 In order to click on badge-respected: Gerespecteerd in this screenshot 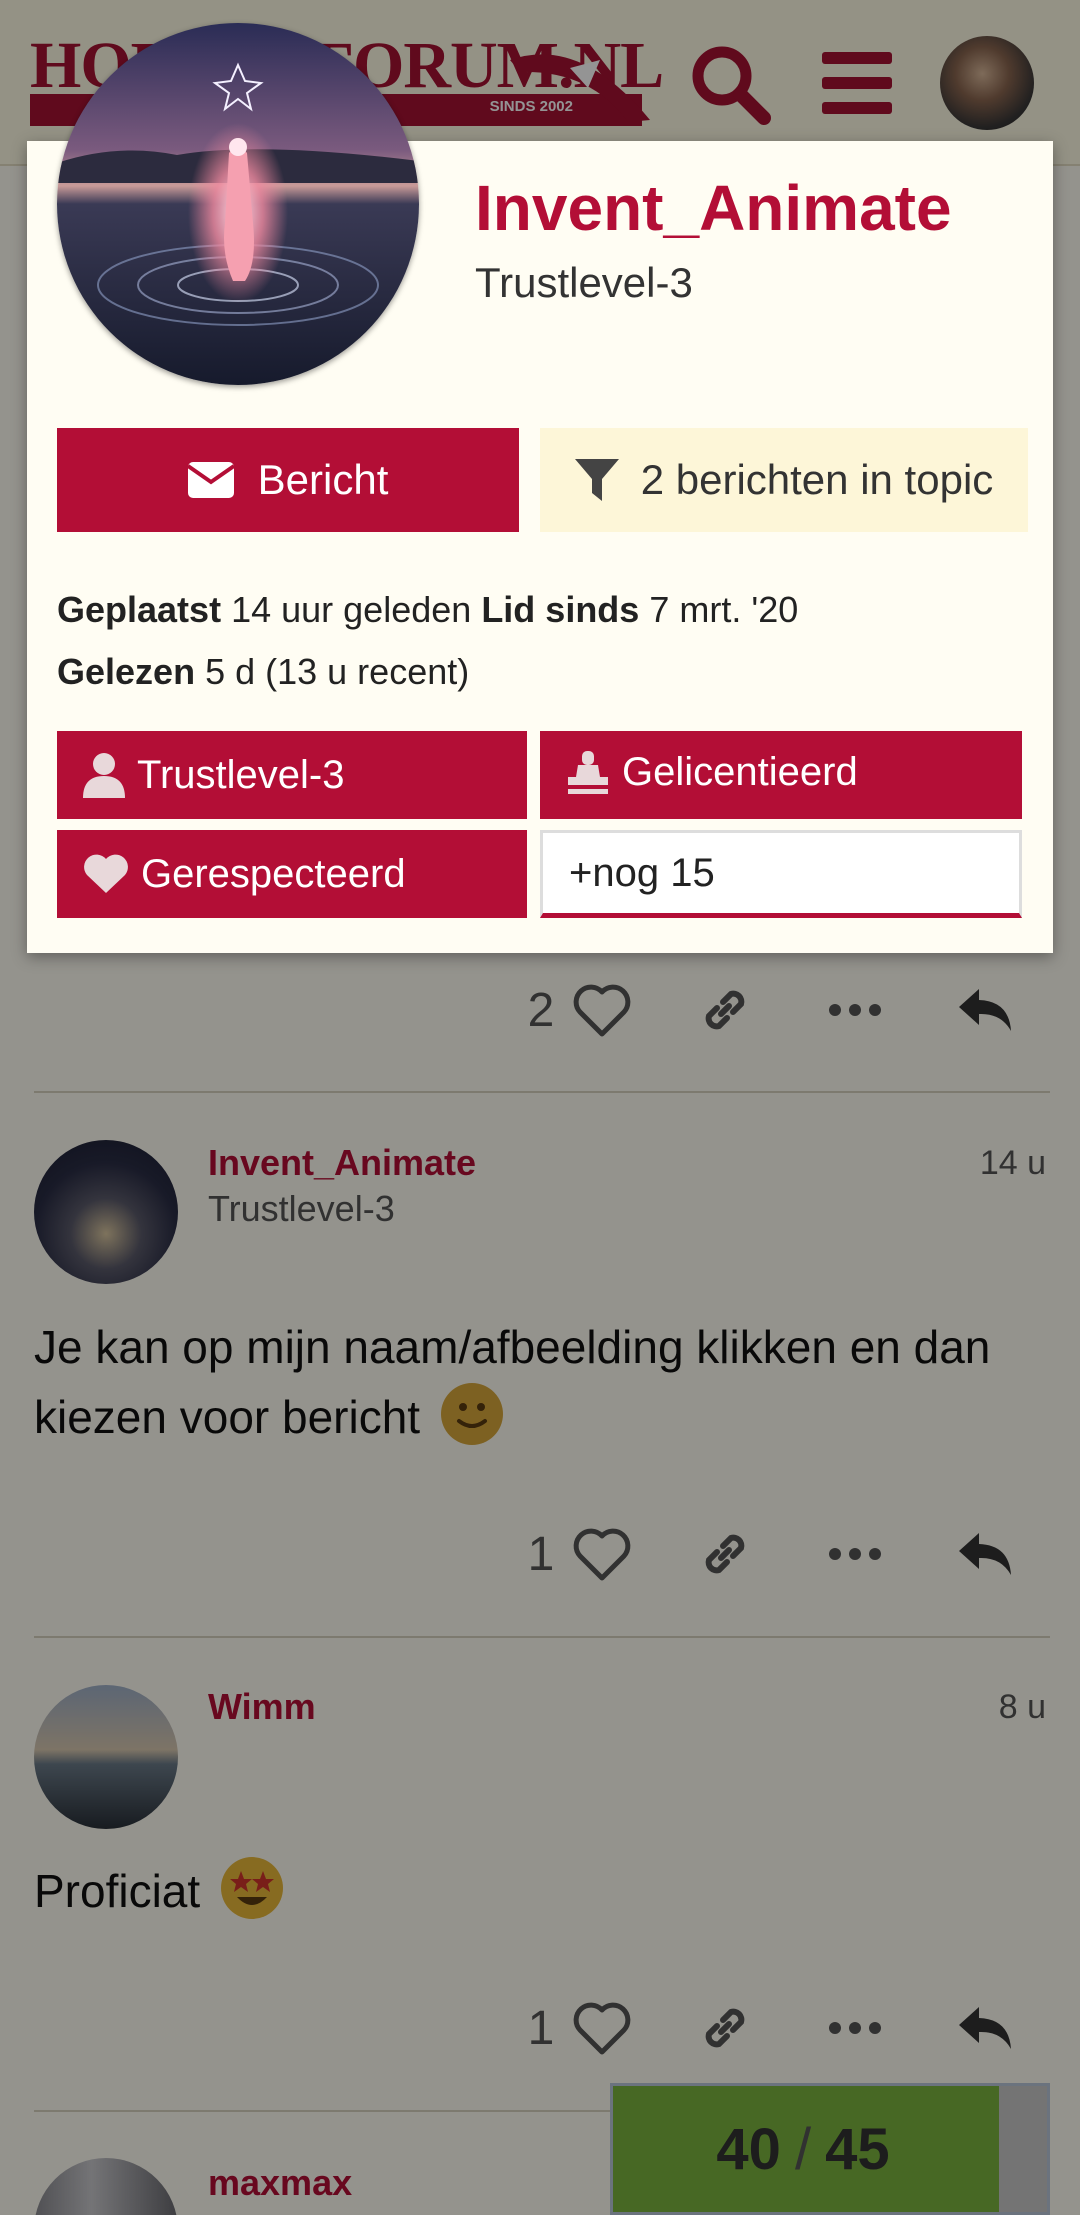, I will do `click(292, 874)`.